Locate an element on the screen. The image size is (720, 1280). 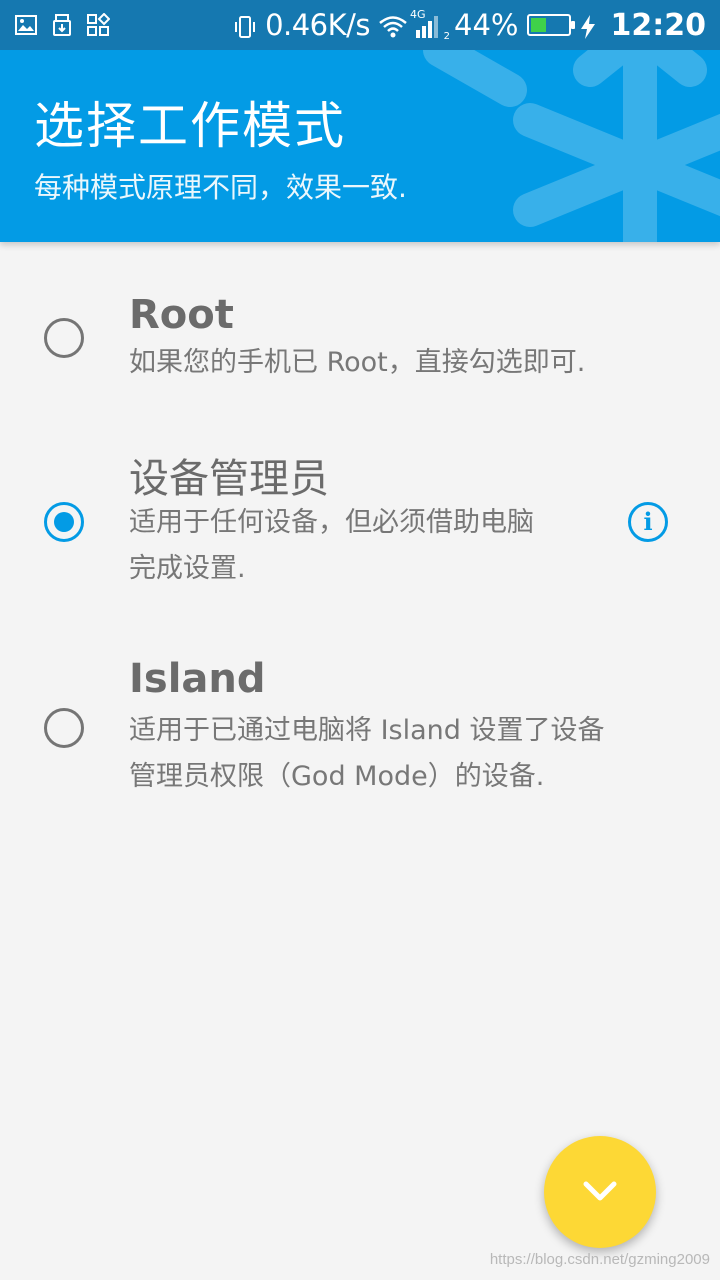
clock: 12:20 is located at coordinates (658, 25).